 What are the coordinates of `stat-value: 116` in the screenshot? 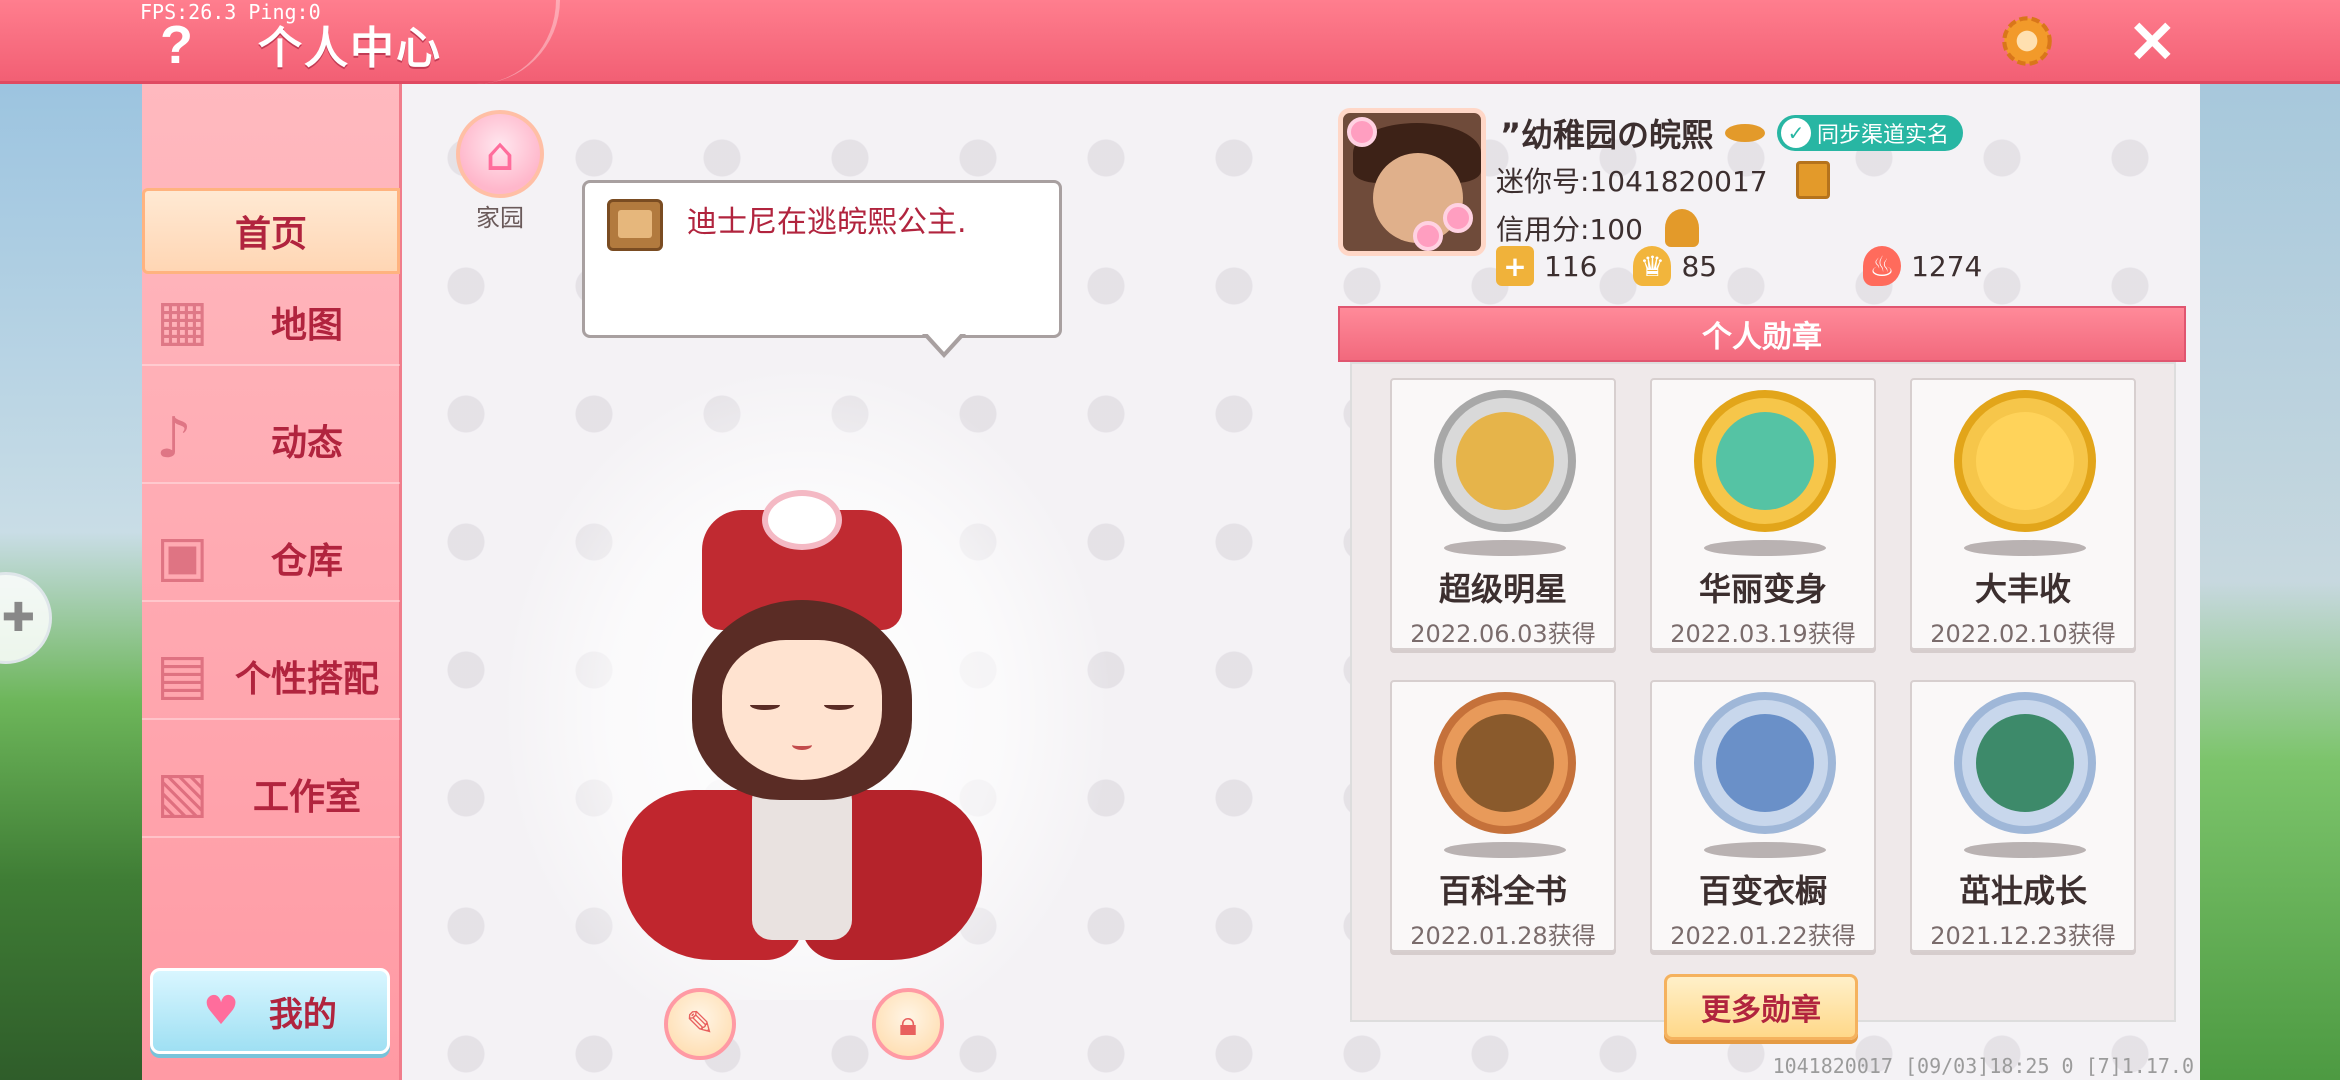 It's located at (1571, 266).